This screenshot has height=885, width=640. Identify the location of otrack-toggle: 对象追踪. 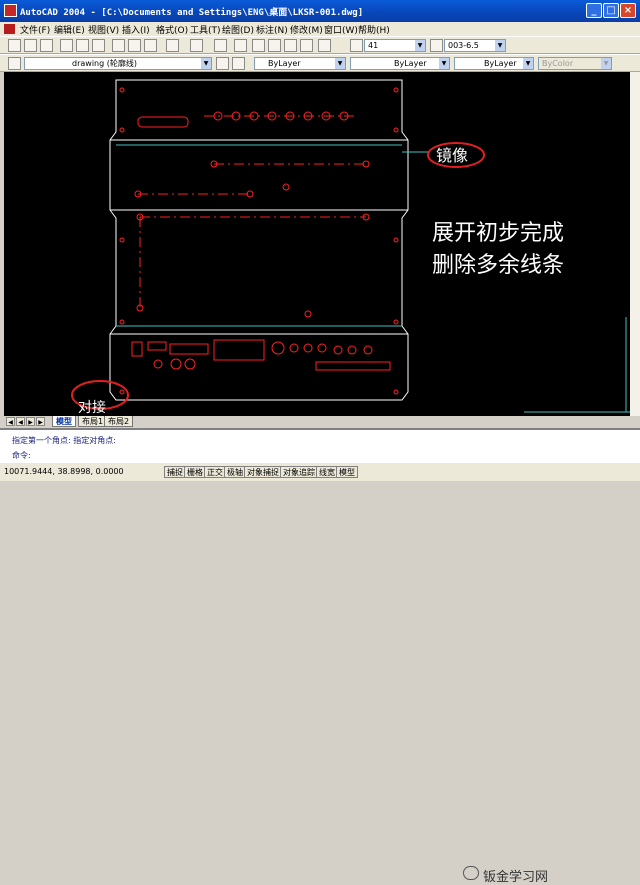
(299, 472).